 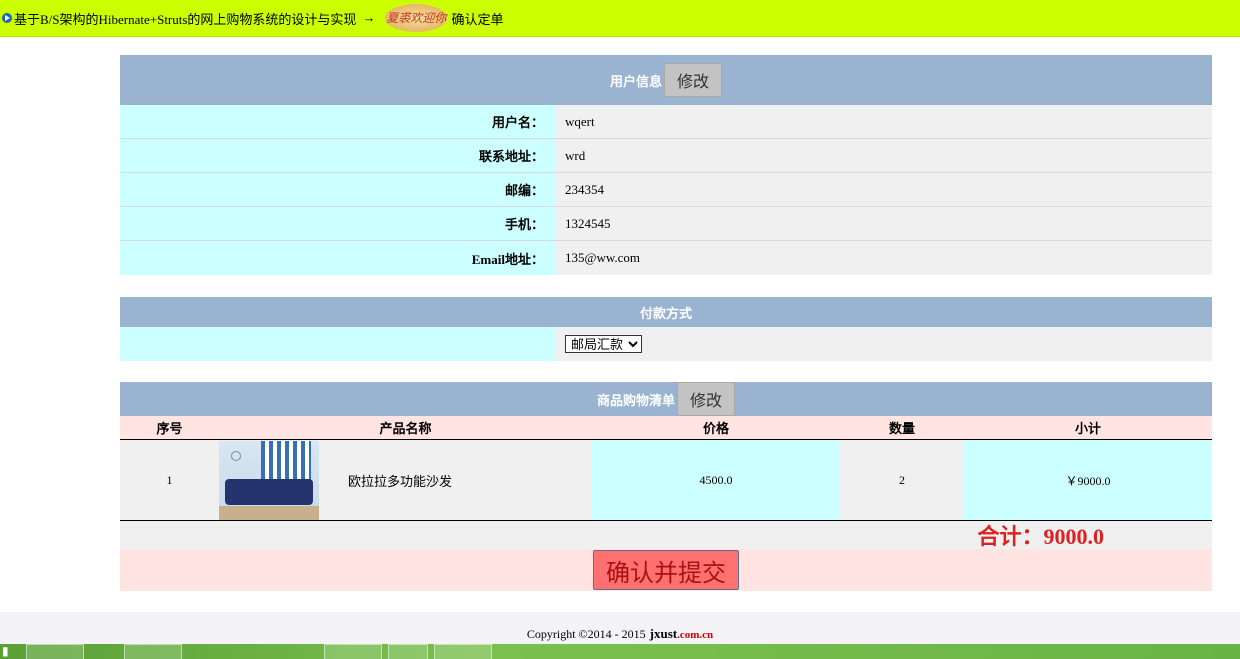 I want to click on submit-row: 确认并提交, so click(x=666, y=570).